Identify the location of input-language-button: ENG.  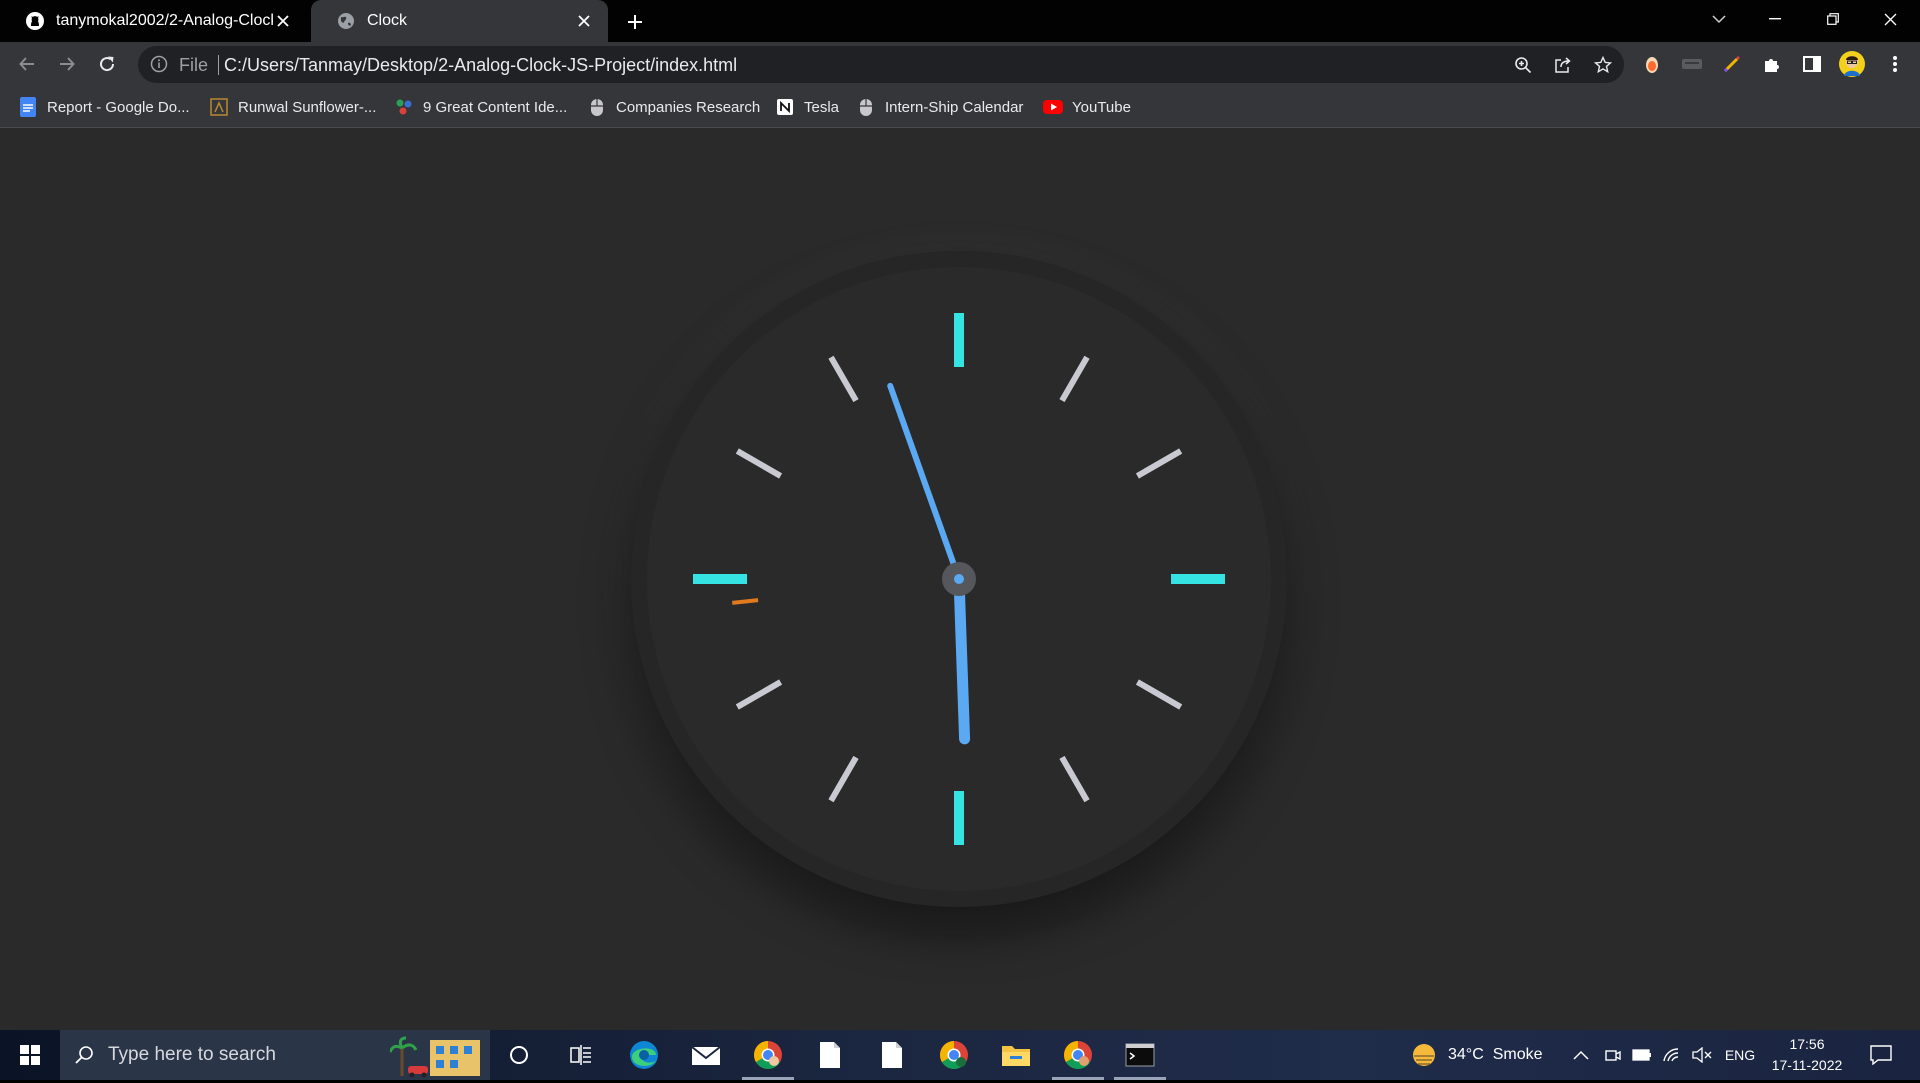
(1740, 1055).